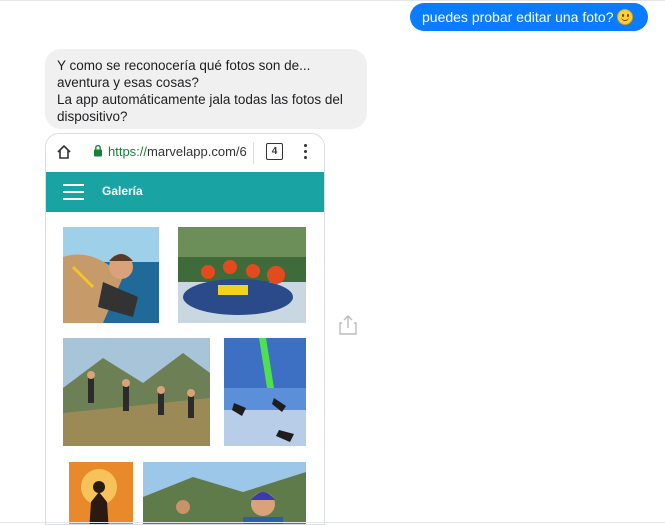 The height and width of the screenshot is (525, 665). What do you see at coordinates (332, 0) in the screenshot?
I see `top-divider` at bounding box center [332, 0].